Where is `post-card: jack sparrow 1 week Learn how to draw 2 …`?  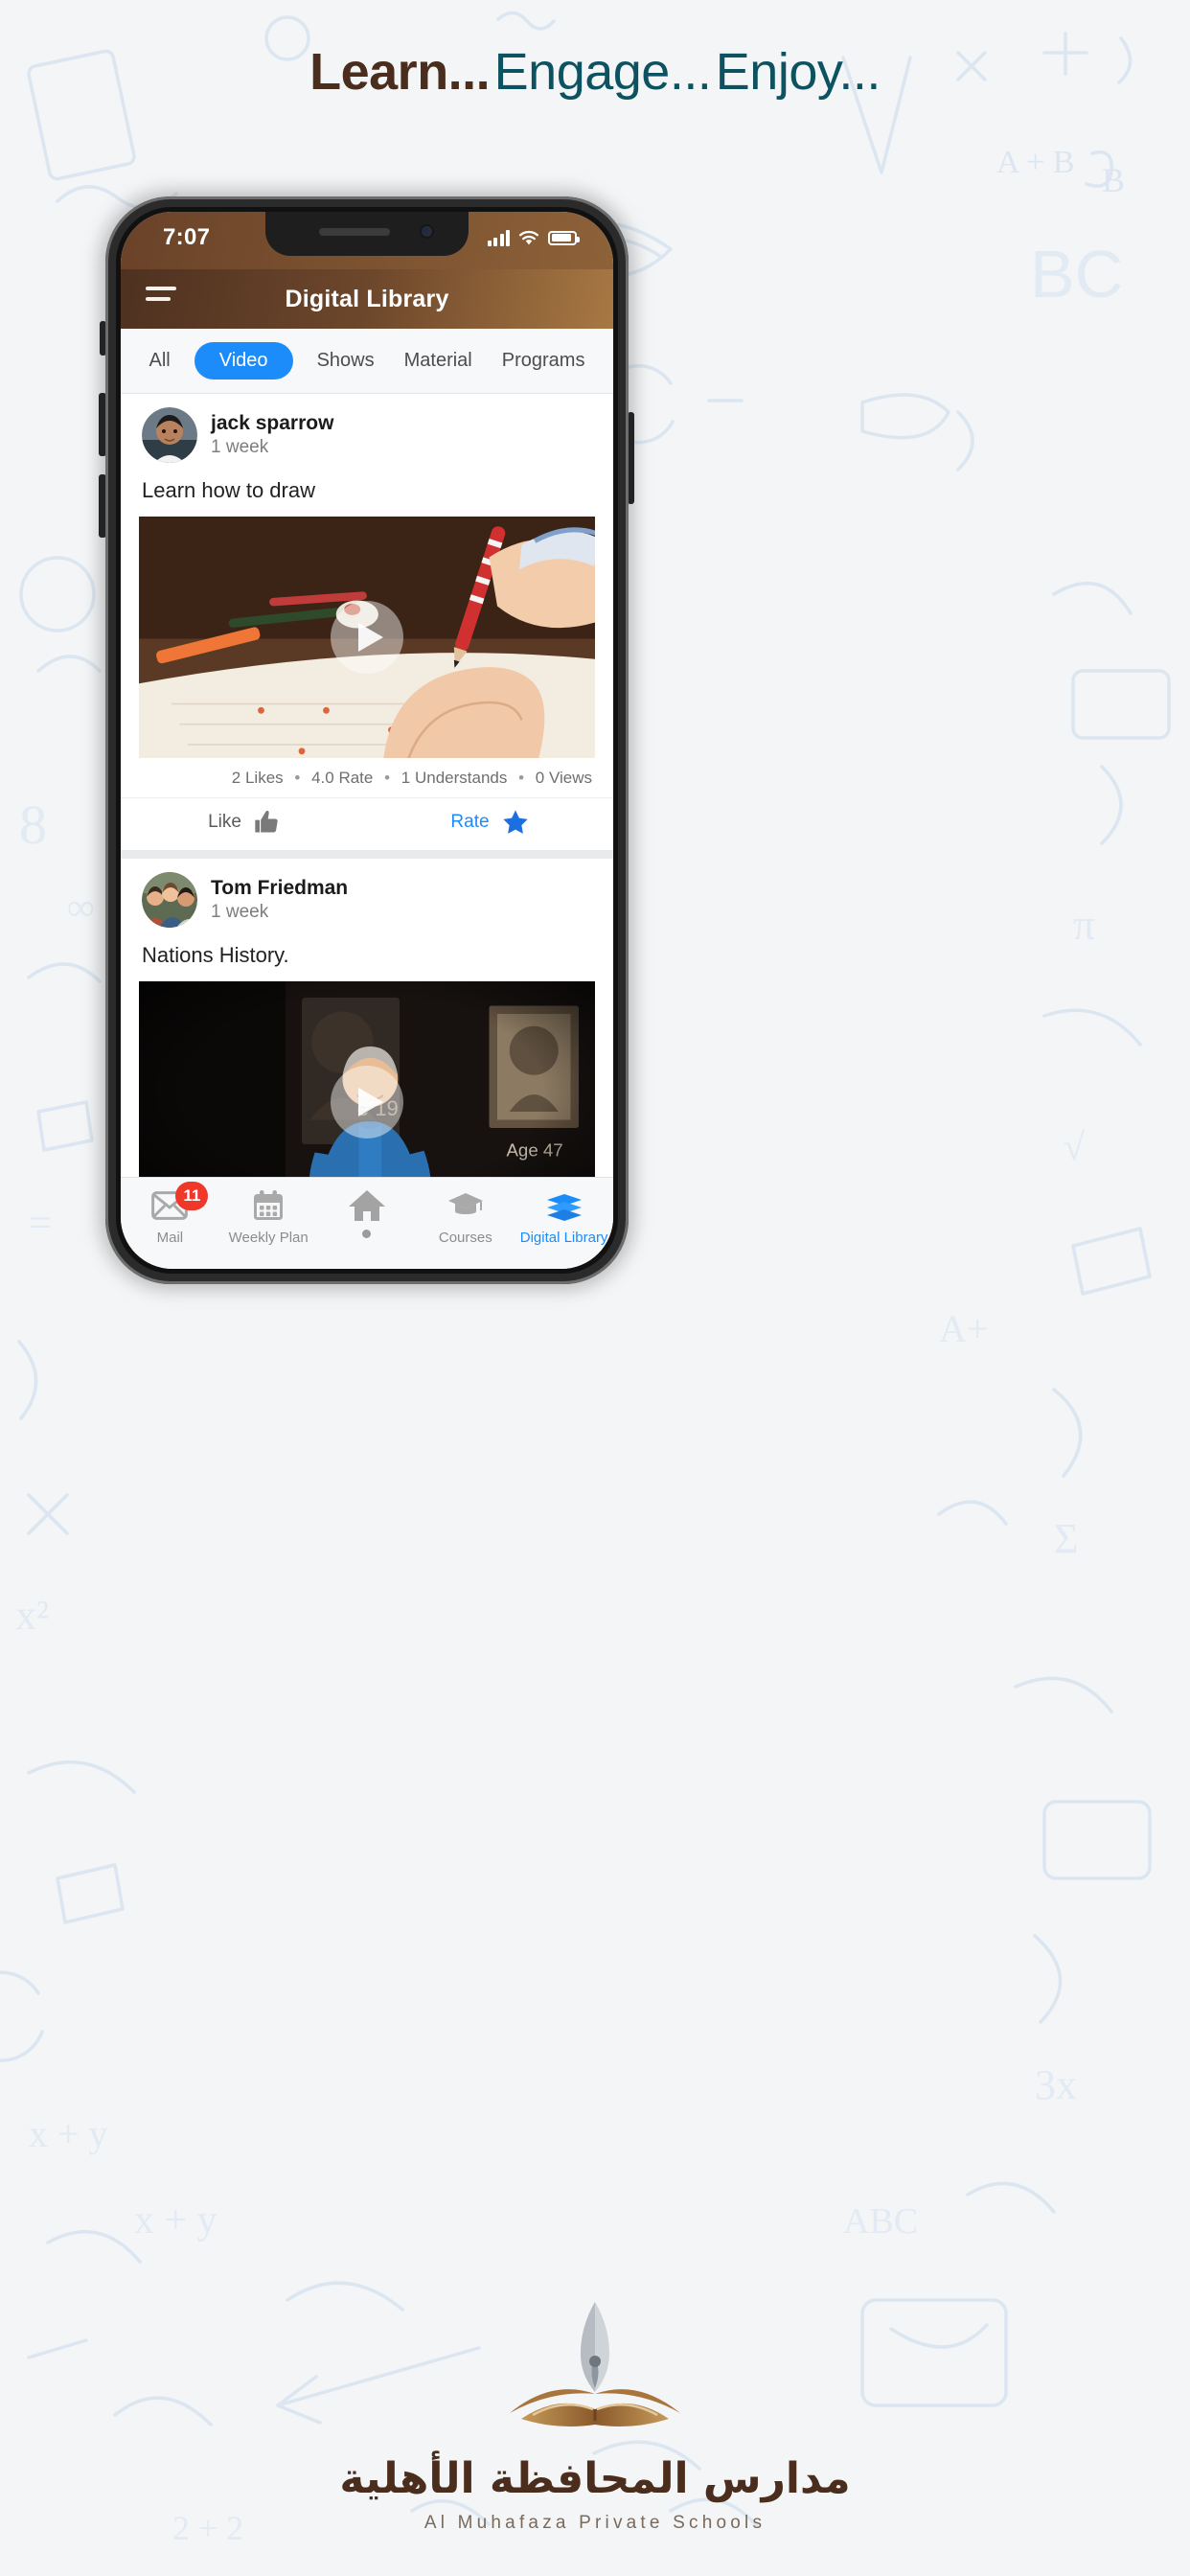 post-card: jack sparrow 1 week Learn how to draw 2 … is located at coordinates (367, 622).